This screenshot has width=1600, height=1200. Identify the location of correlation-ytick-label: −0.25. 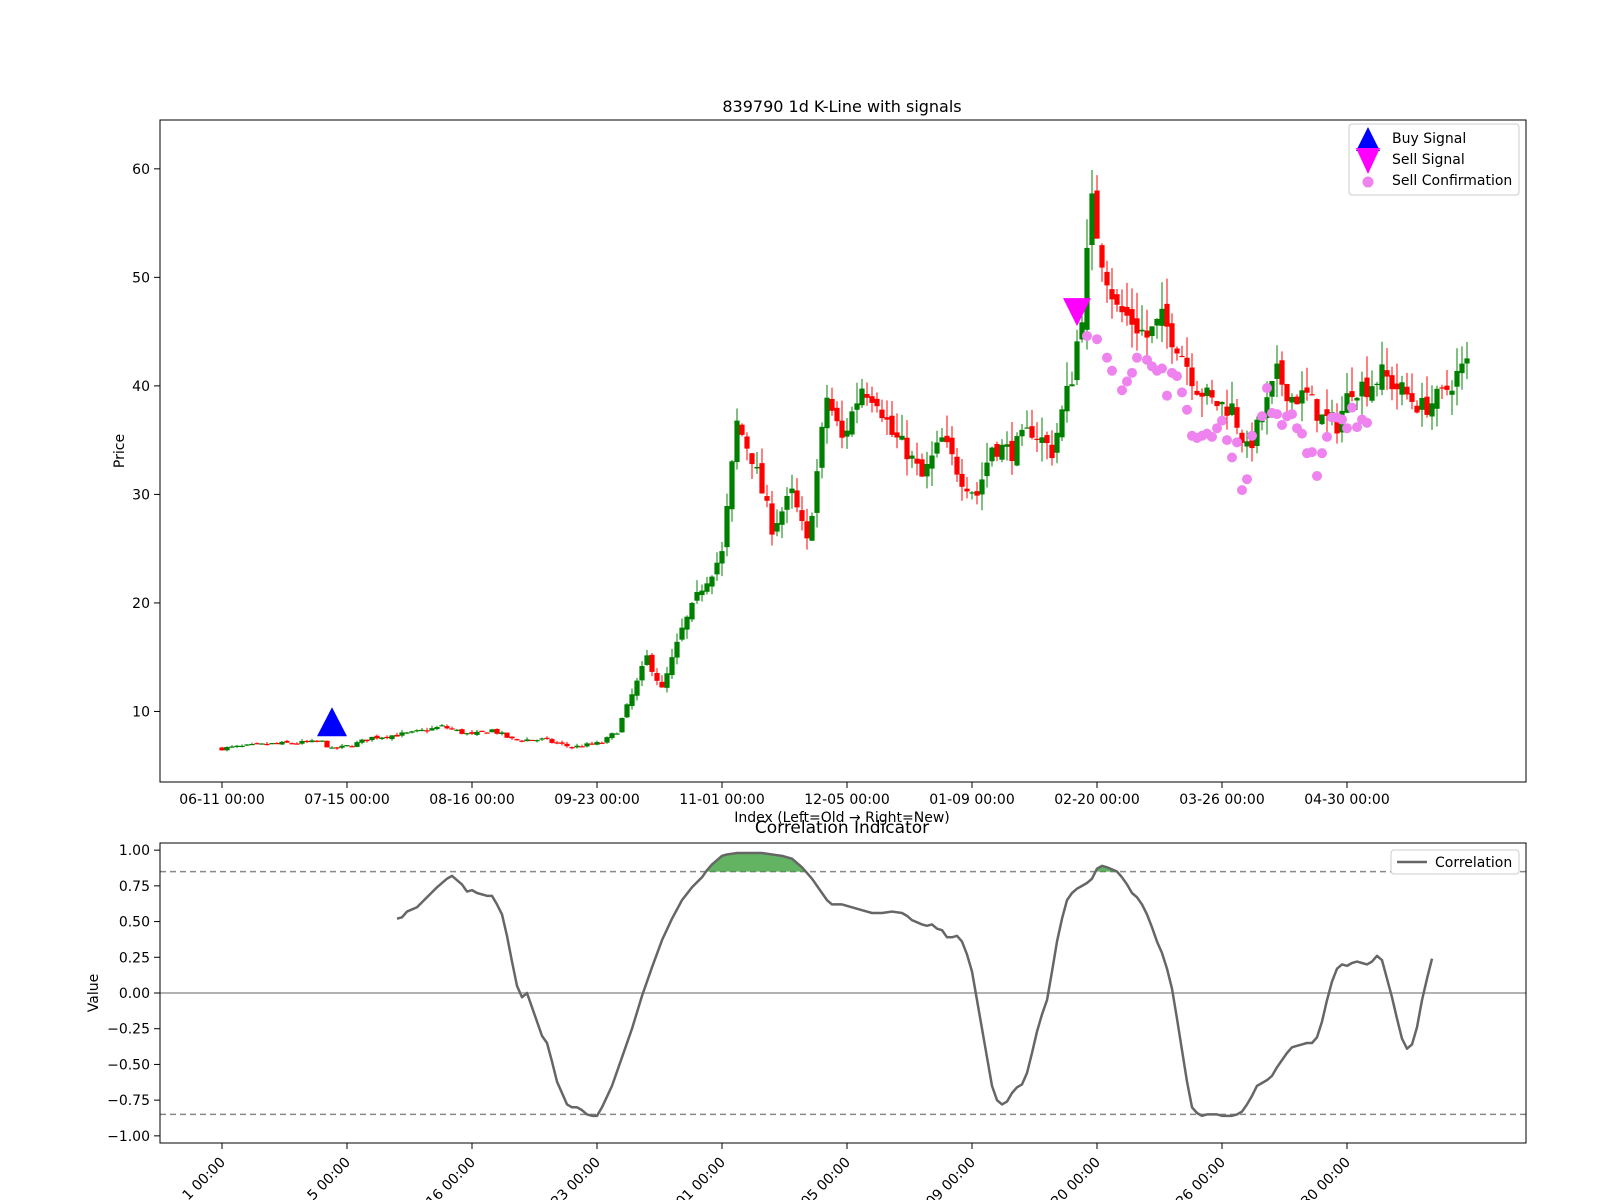
(128, 1030).